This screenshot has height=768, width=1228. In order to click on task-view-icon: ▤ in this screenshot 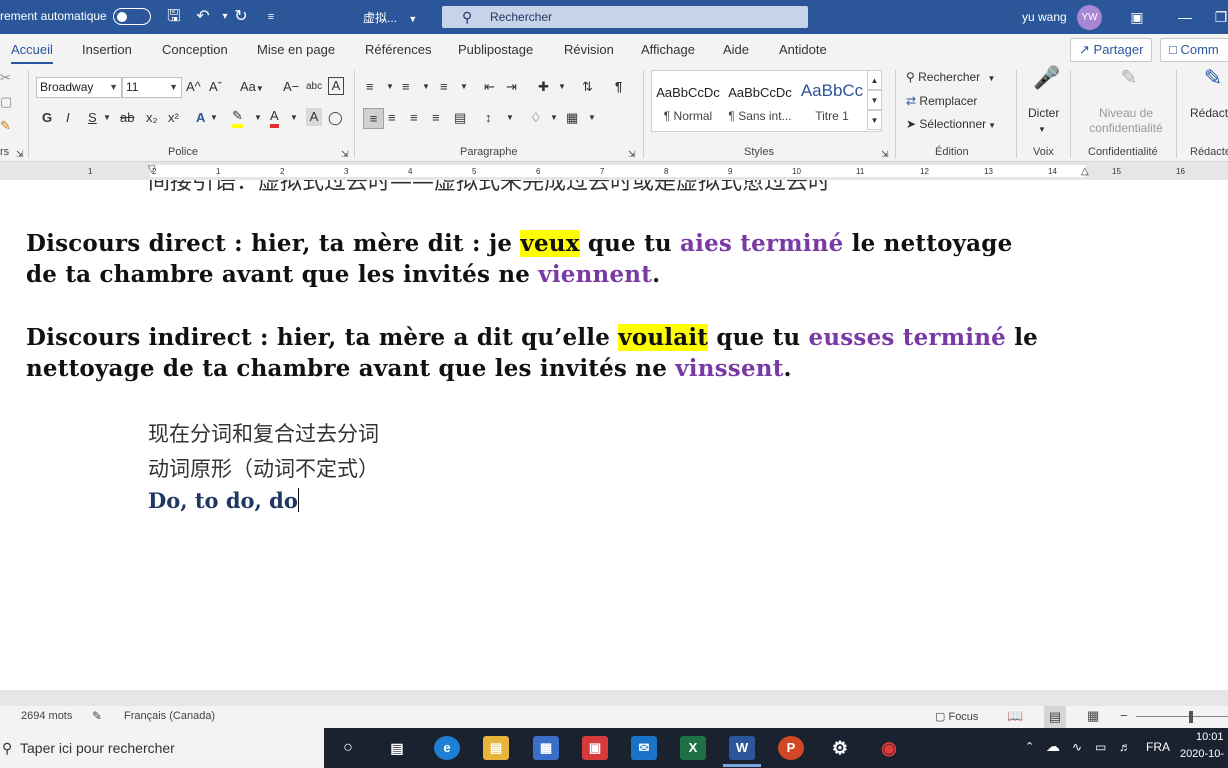, I will do `click(397, 748)`.